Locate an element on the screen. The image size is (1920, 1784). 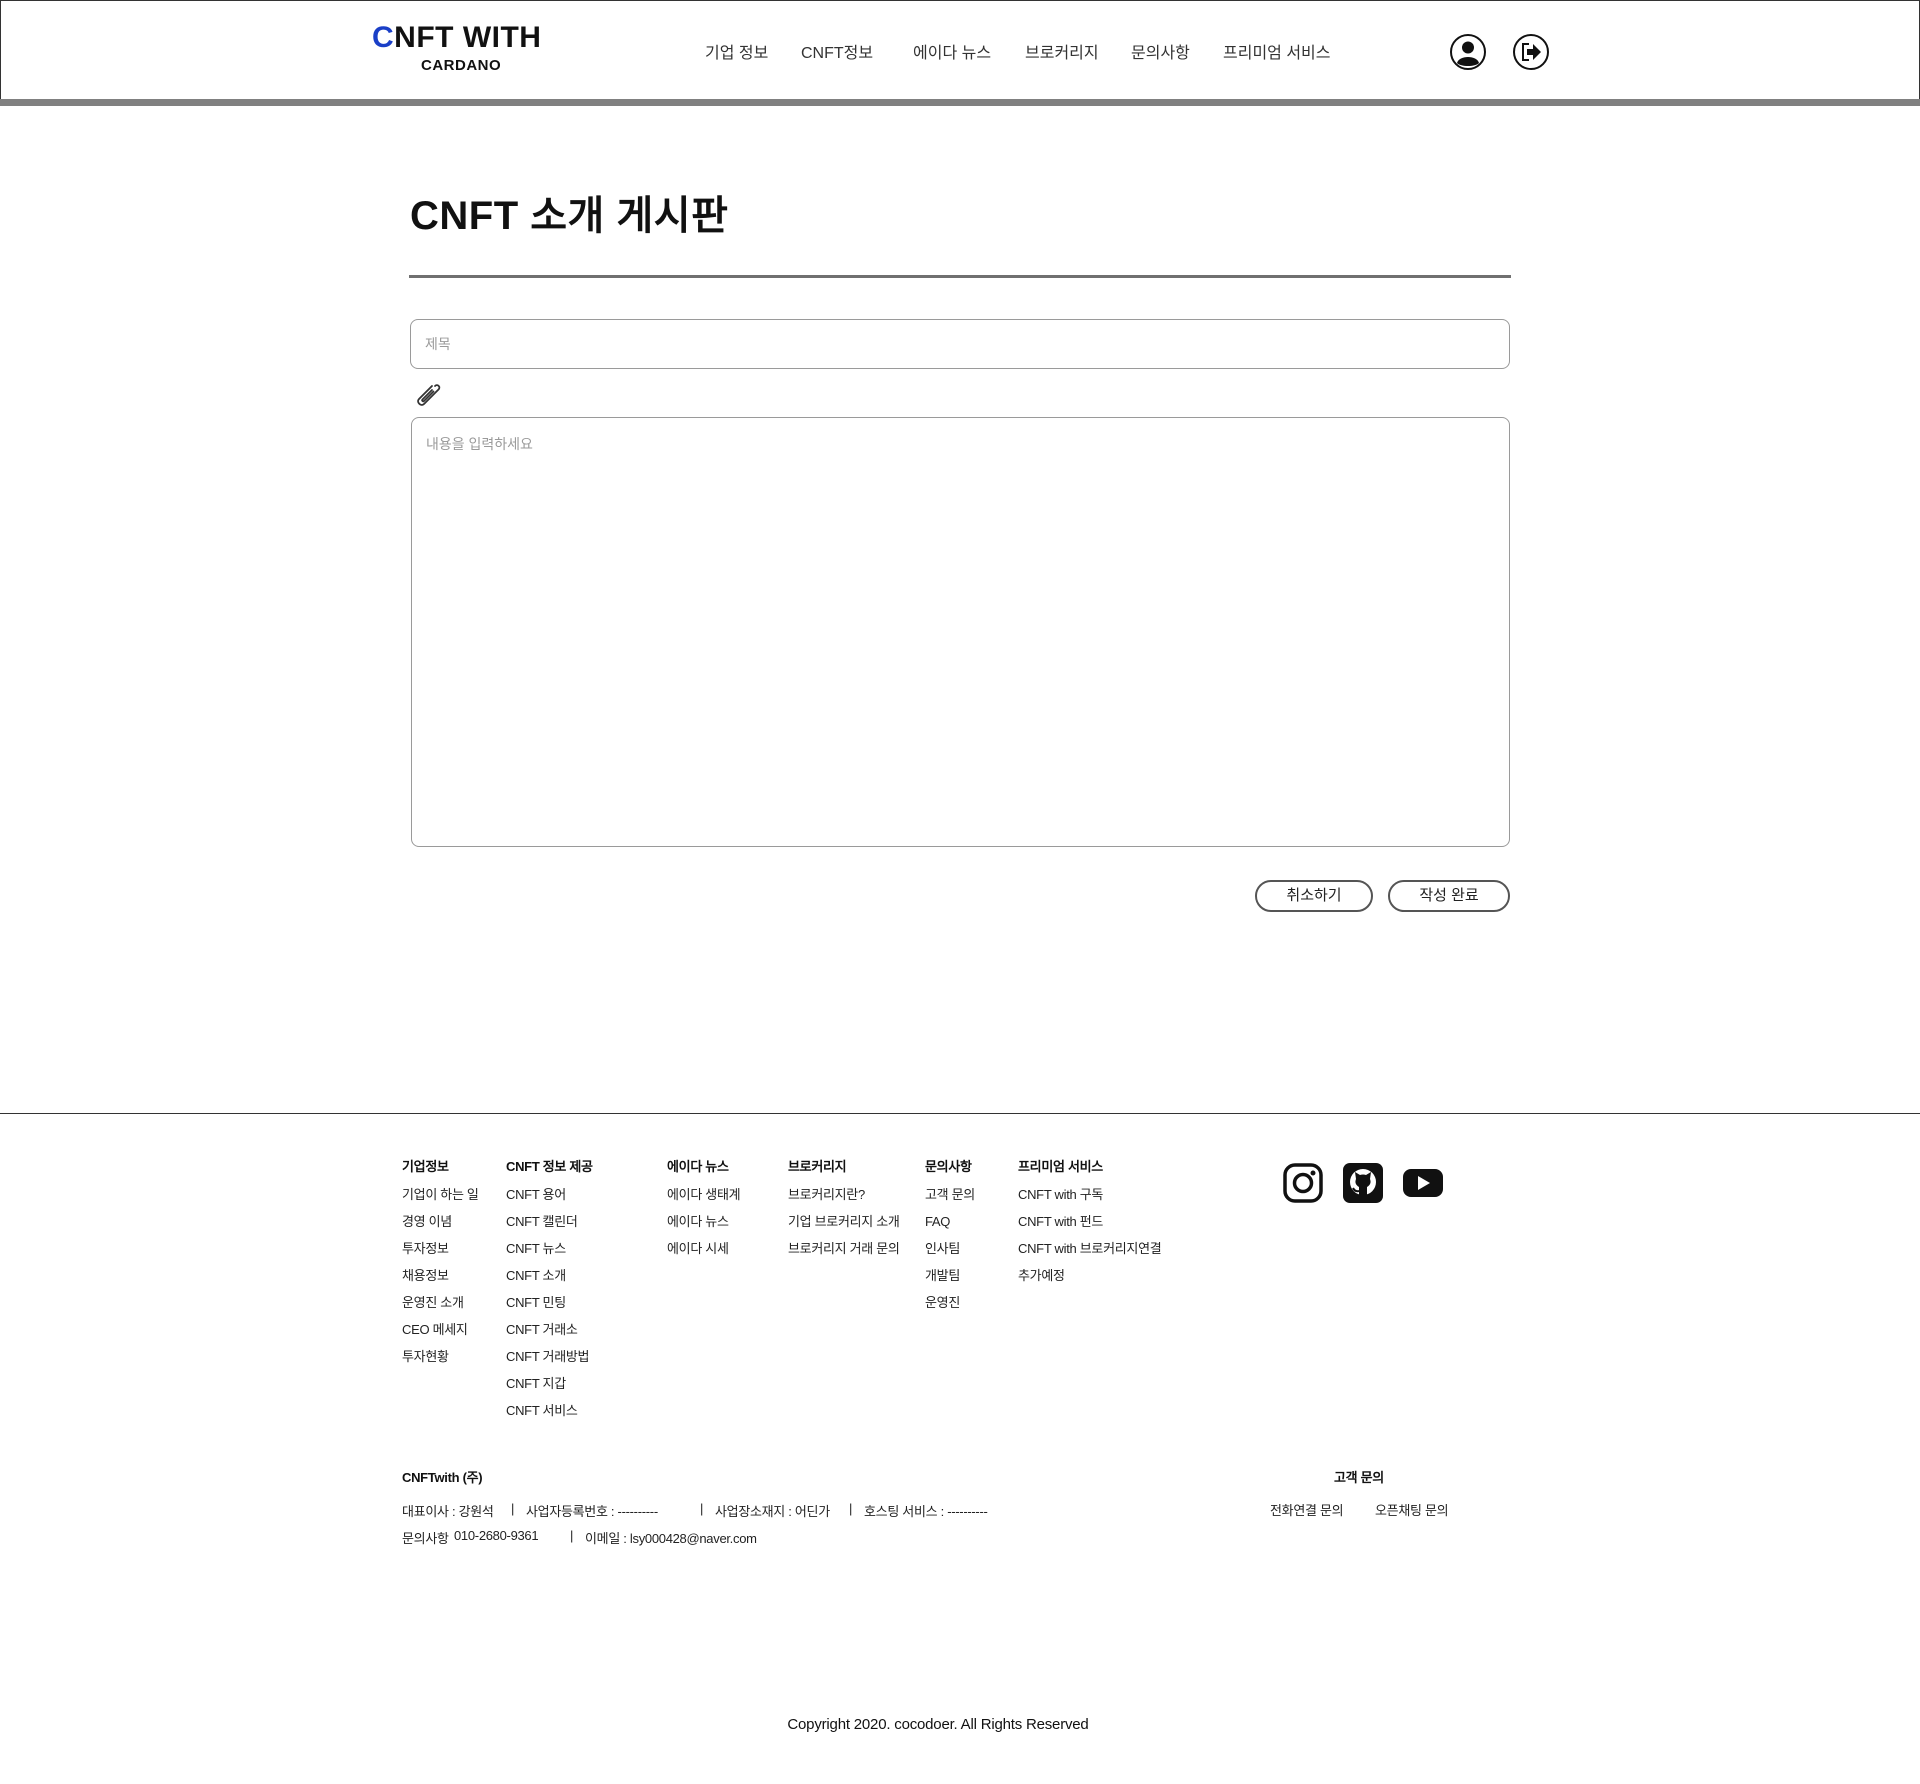
page-title: CNFT 소개 게시판 is located at coordinates (569, 216).